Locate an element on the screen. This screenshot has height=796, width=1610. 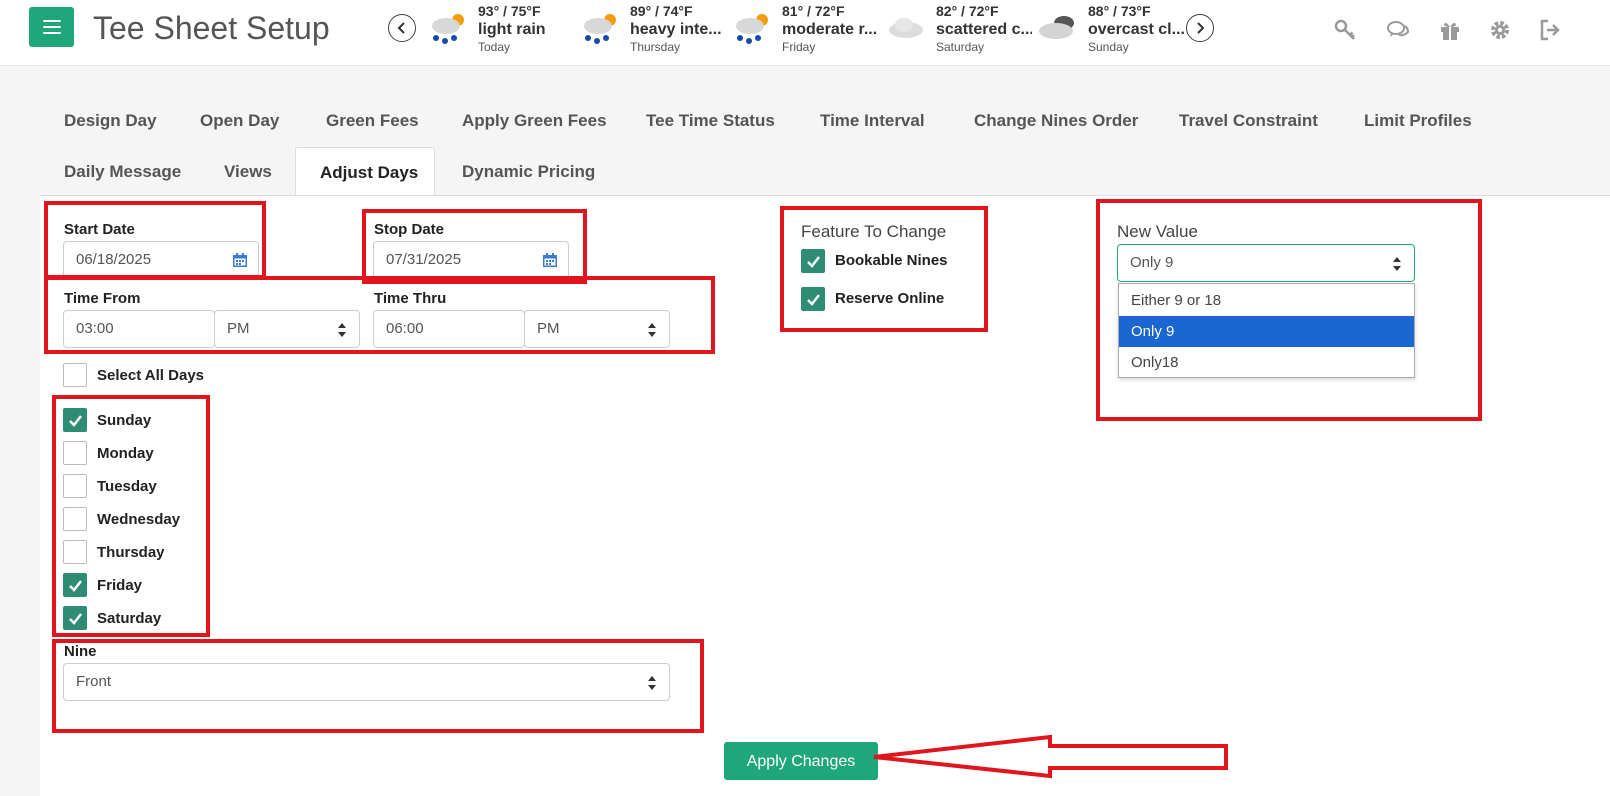
page-title: Tee Sheet Setup is located at coordinates (211, 28).